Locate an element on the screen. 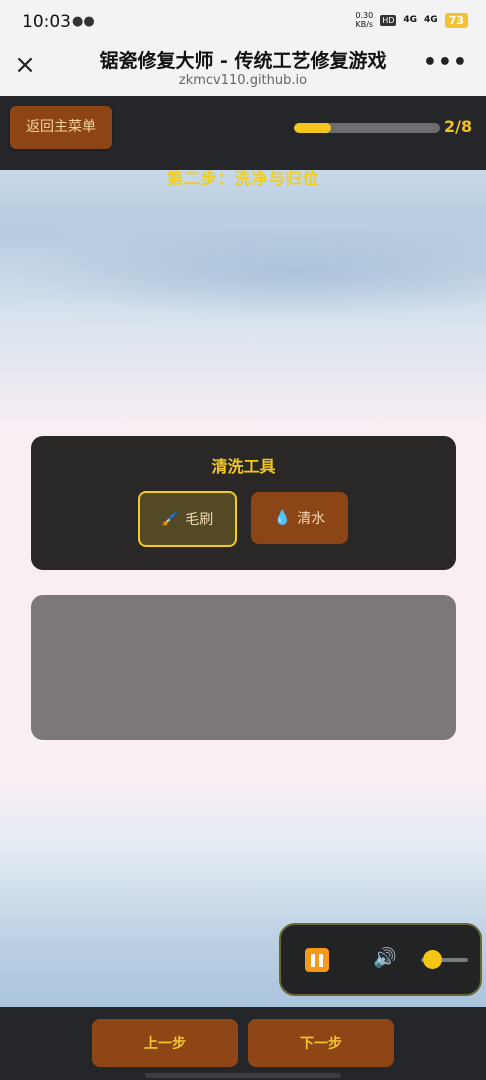  close-icon: × is located at coordinates (25, 65).